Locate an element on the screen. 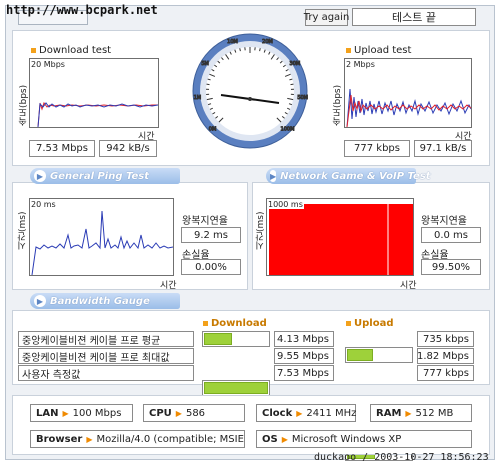 The height and width of the screenshot is (467, 500). ping-ylabel: 시간(ms) is located at coordinates (23, 230).